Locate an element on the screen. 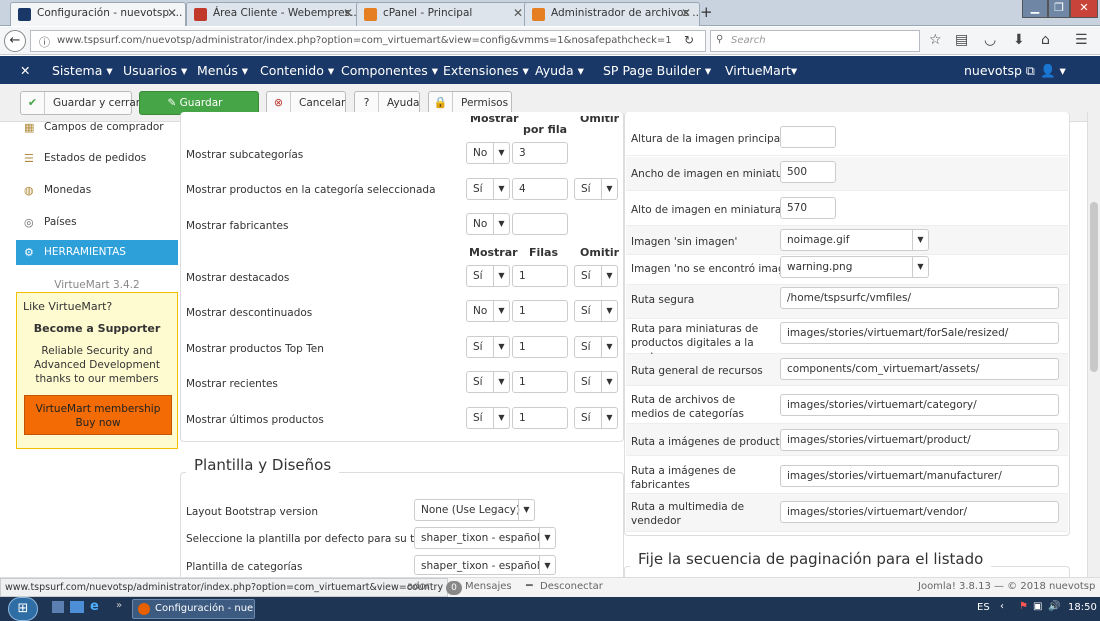 The image size is (1100, 621). pocket-icon: ◡ is located at coordinates (990, 40).